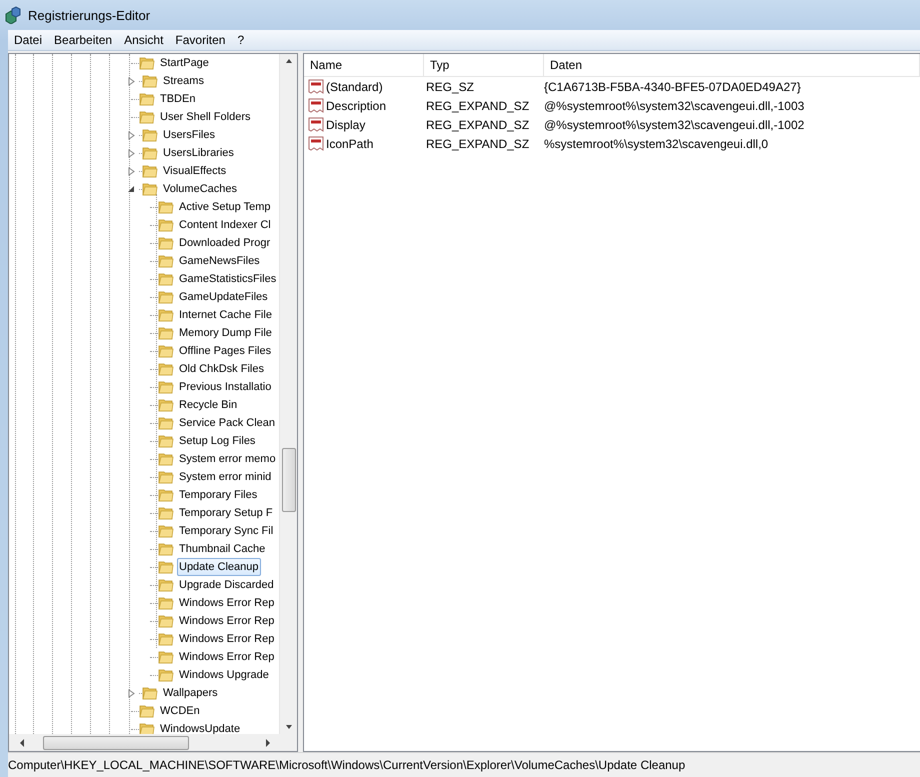  I want to click on tree-item: UsersLibraries, so click(198, 153).